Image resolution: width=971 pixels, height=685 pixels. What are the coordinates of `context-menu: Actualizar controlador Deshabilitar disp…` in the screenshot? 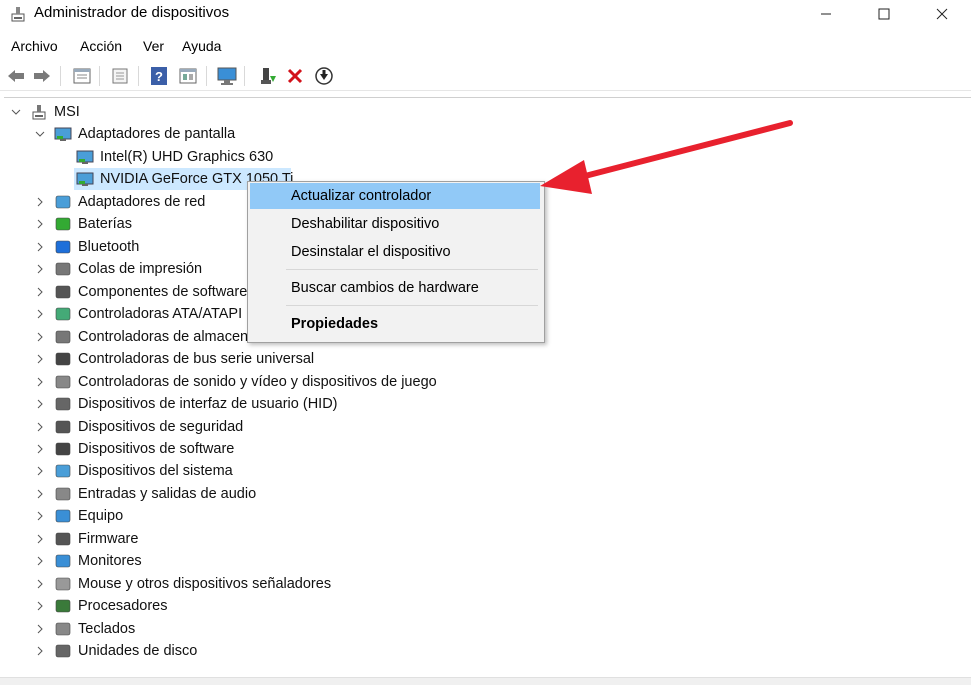 It's located at (396, 262).